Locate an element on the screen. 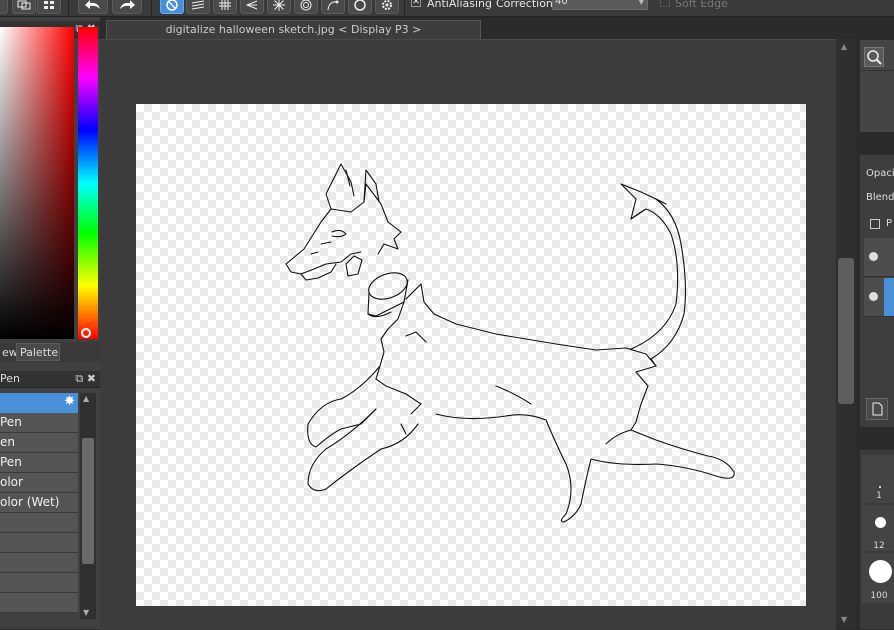 This screenshot has height=630, width=894. brush-item: olor is located at coordinates (39, 483).